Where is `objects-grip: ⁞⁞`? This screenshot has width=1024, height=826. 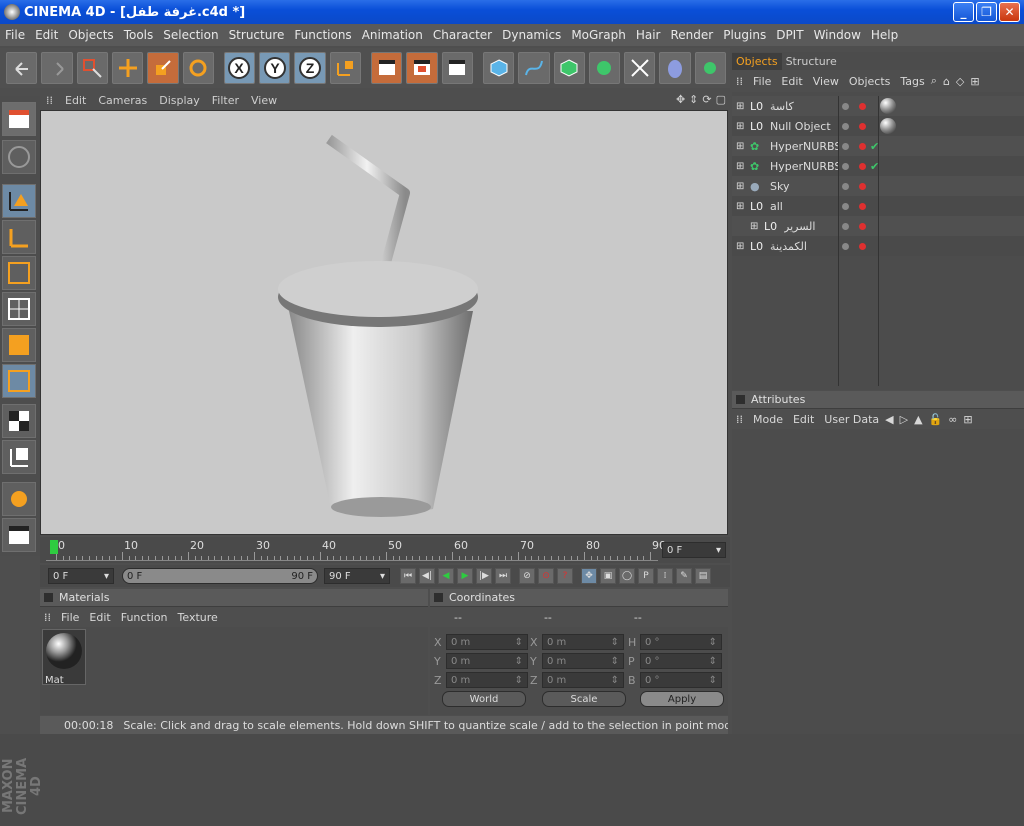 objects-grip: ⁞⁞ is located at coordinates (739, 81).